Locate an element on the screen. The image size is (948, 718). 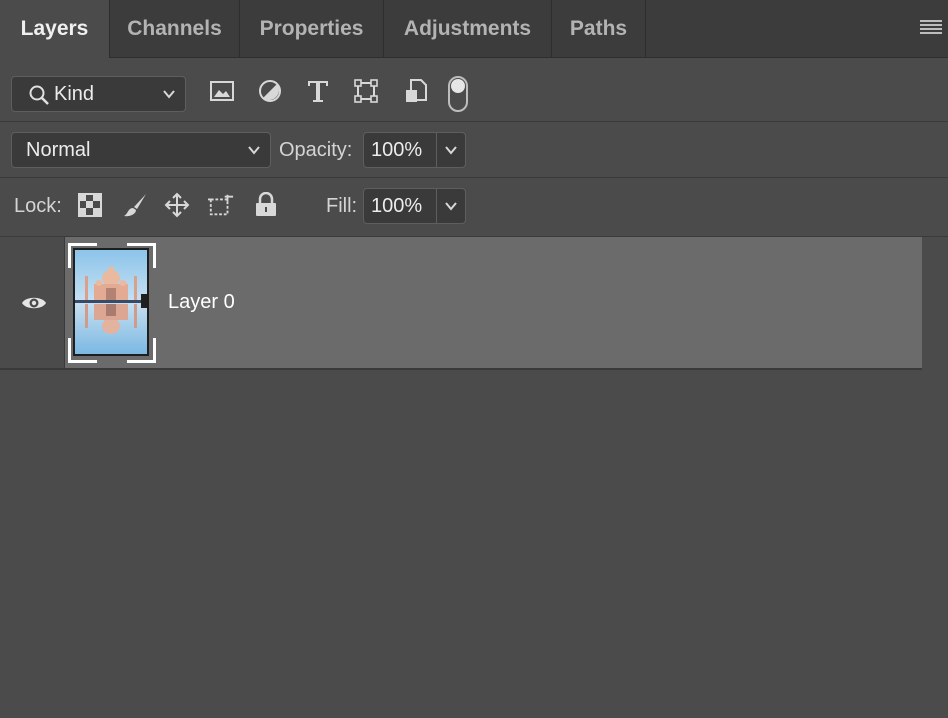
blend-row: Normal Opacity: 100% is located at coordinates (474, 150).